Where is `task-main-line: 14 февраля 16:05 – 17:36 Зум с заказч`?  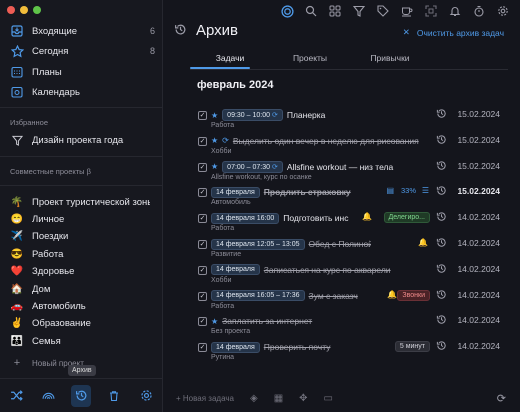 task-main-line: 14 февраля 16:05 – 17:36 Зум с заказч is located at coordinates (291, 296).